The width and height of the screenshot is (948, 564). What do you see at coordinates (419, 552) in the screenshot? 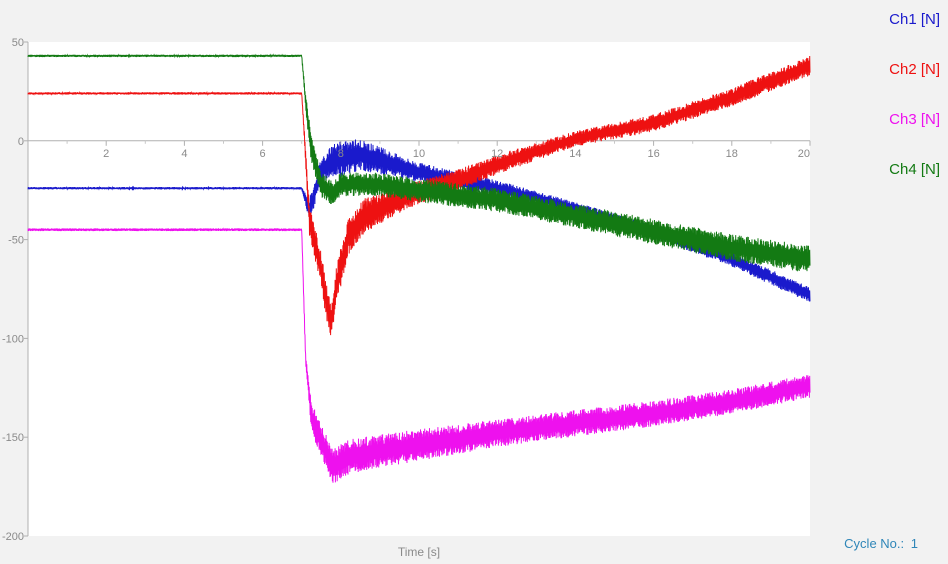
I see `x-axis-title: Time [s]` at bounding box center [419, 552].